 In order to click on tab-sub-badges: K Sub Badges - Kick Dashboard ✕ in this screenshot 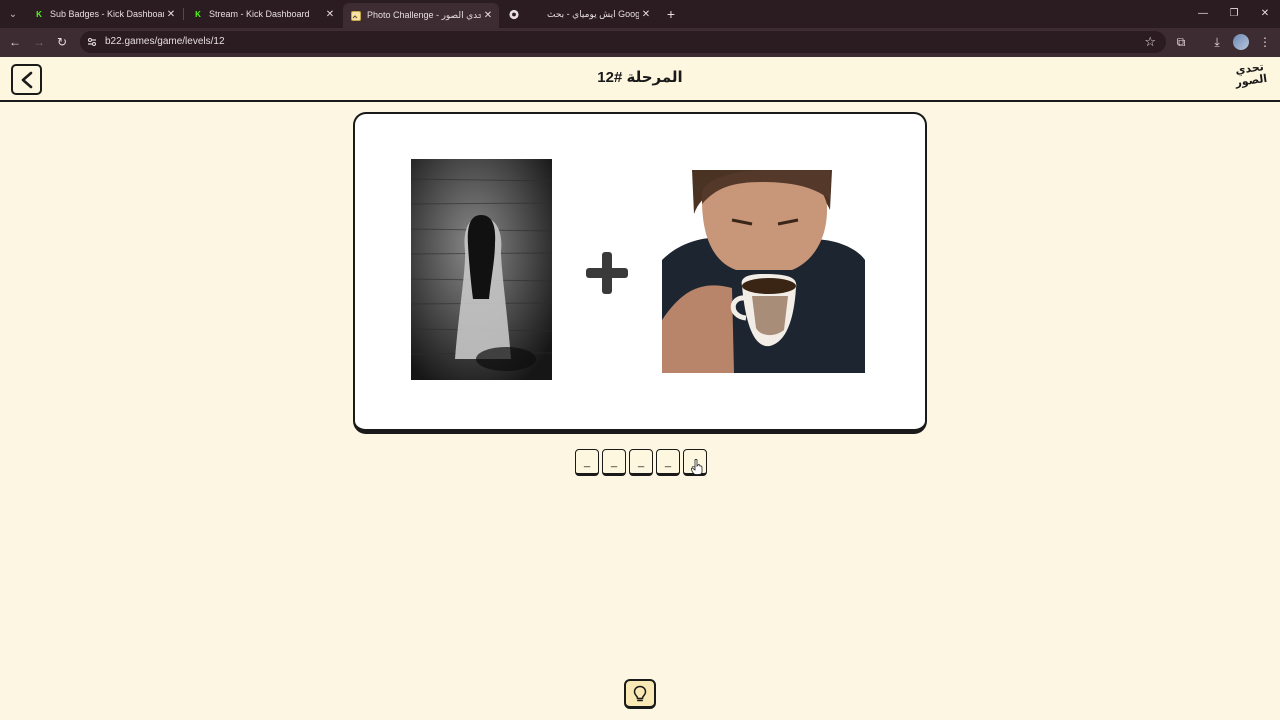, I will do `click(104, 14)`.